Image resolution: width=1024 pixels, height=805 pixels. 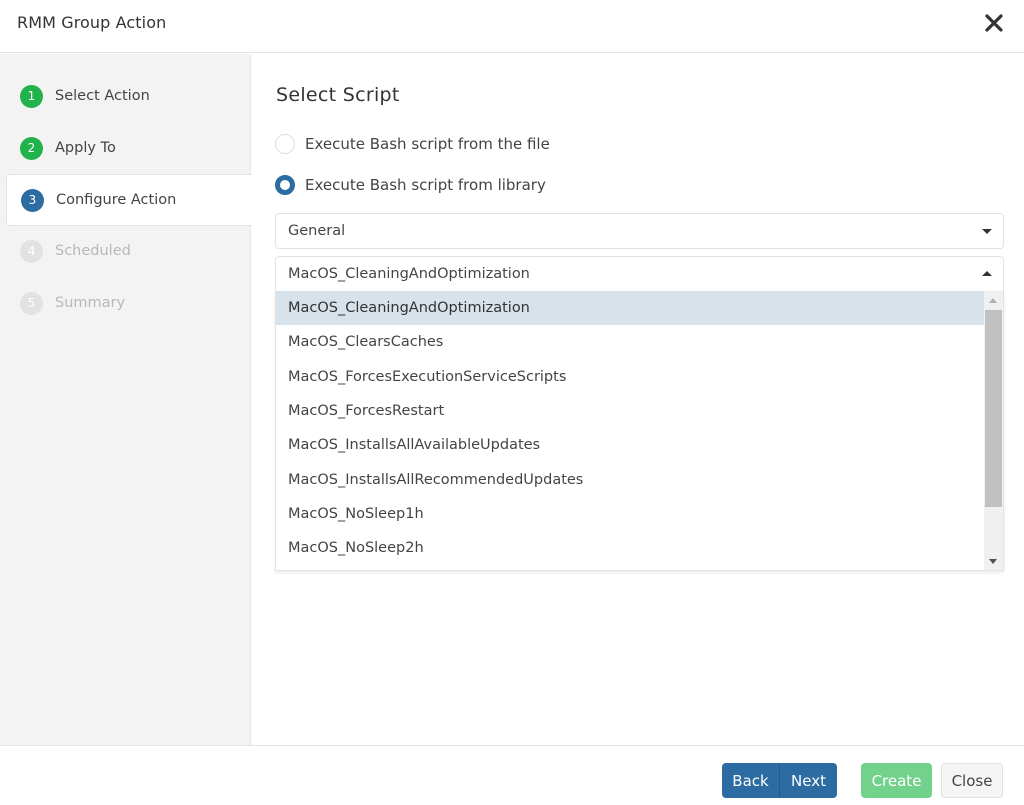 I want to click on next-button: Next, so click(x=808, y=780).